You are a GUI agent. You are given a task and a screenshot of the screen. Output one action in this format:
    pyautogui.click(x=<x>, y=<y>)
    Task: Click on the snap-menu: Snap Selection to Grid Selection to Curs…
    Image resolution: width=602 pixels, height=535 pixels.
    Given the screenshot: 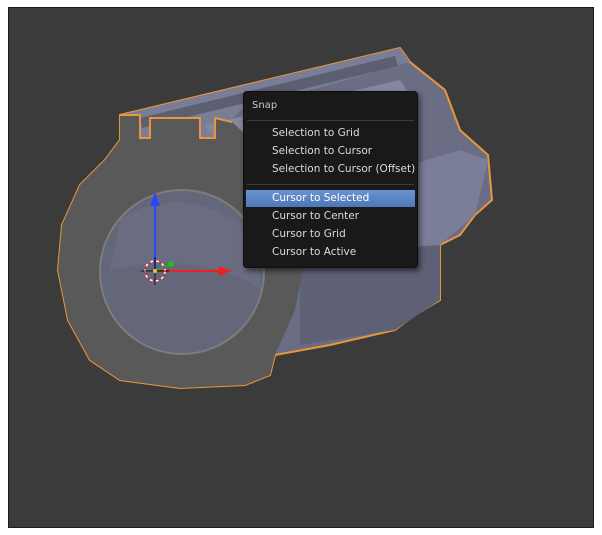 What is the action you would take?
    pyautogui.click(x=330, y=179)
    